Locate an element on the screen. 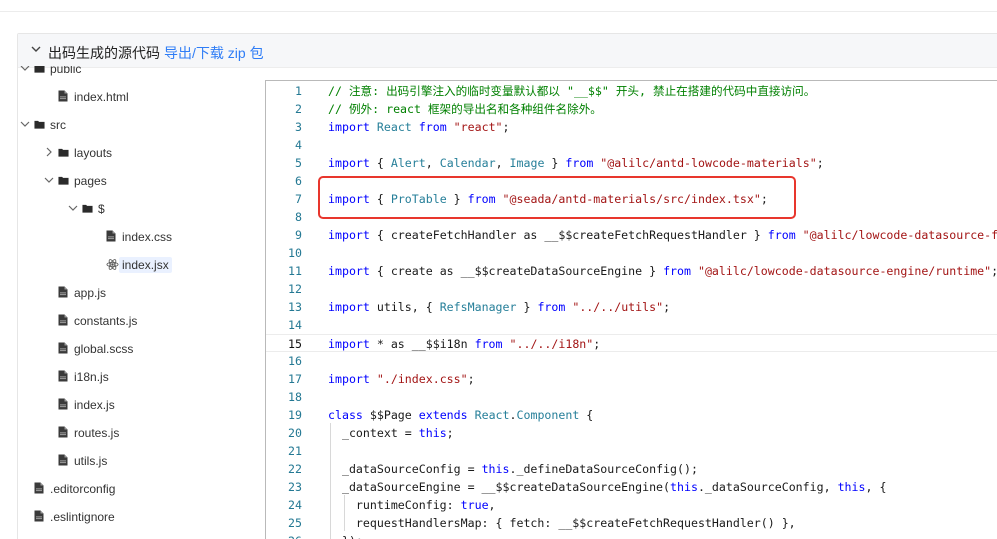  tree-item-label: constants.js is located at coordinates (106, 321).